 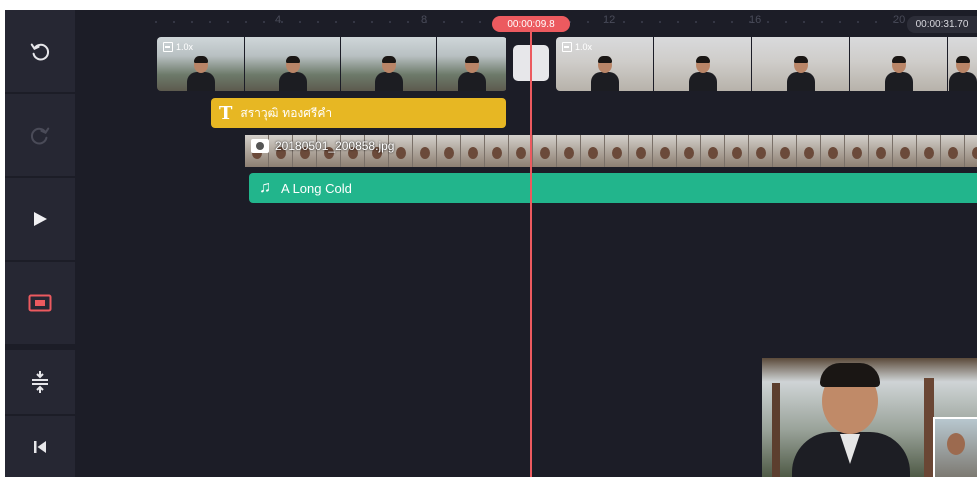 I want to click on play-icon, so click(x=40, y=219).